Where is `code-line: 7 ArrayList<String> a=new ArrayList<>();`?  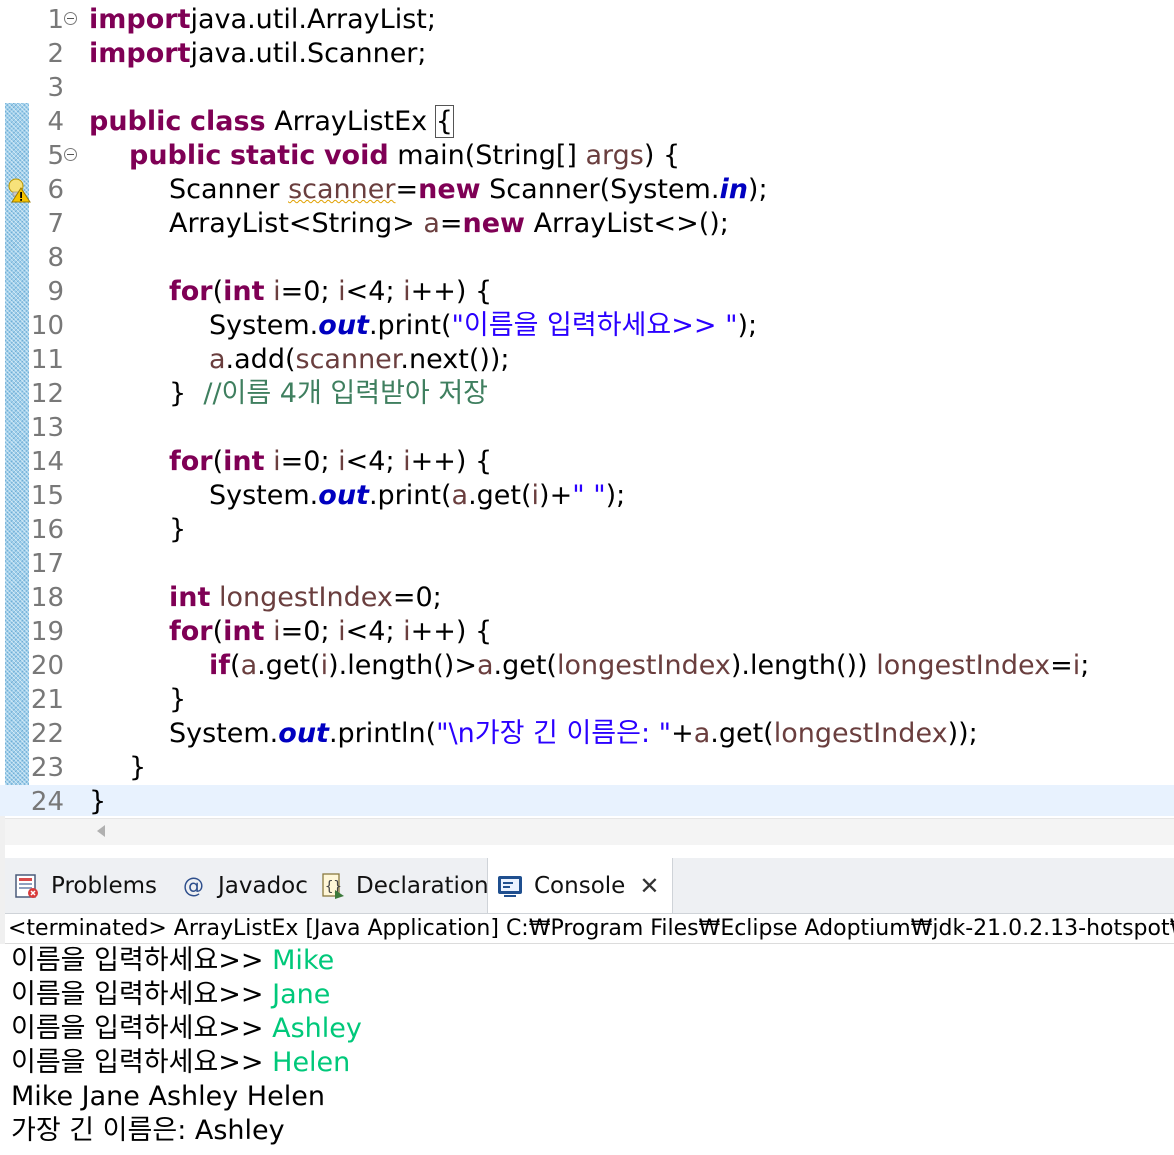 code-line: 7 ArrayList<String> a=new ArrayList<>(); is located at coordinates (587, 224).